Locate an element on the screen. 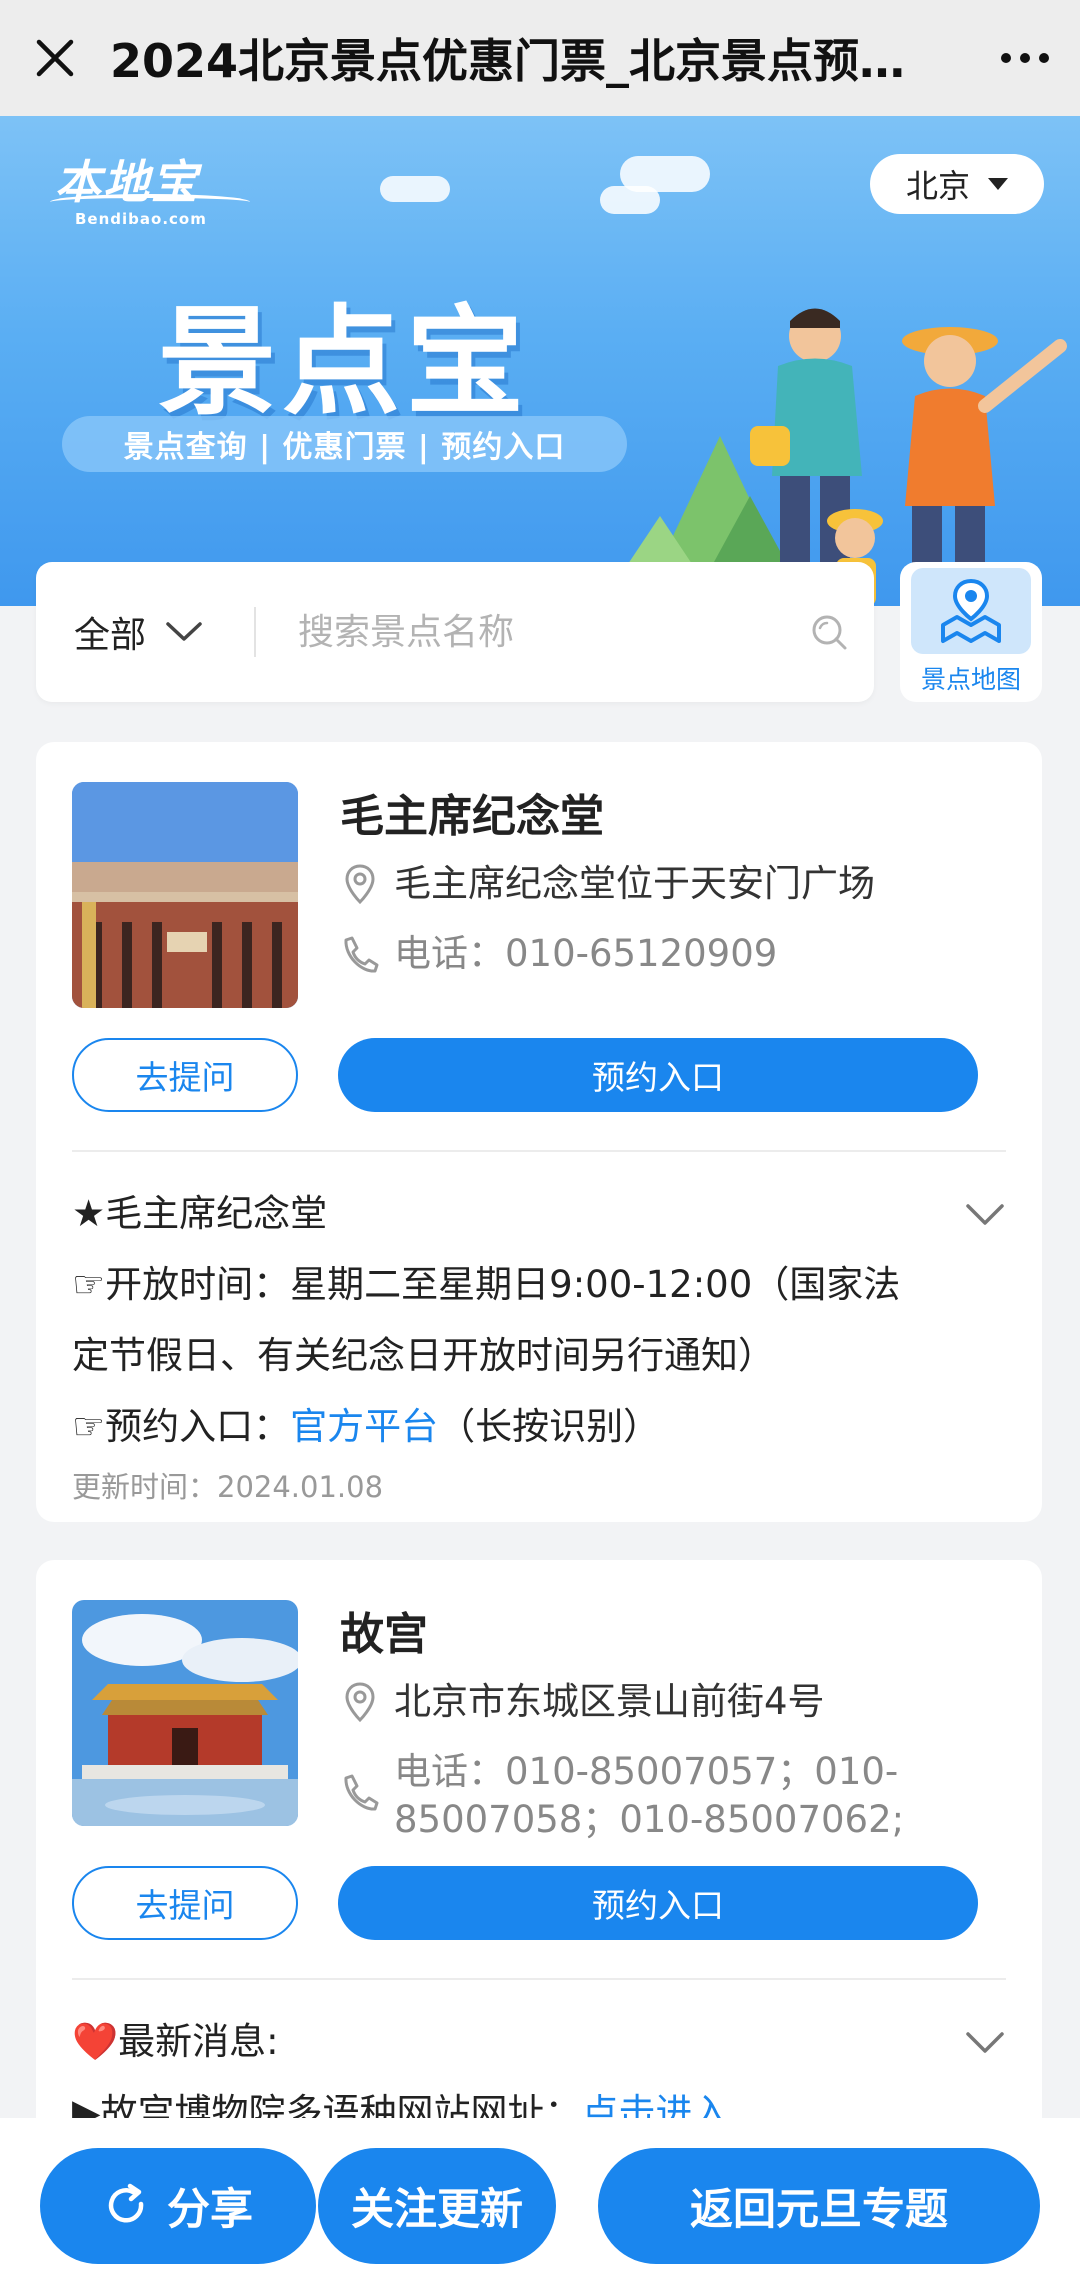 This screenshot has width=1080, height=2272. back-to-new-year-topic-button: 返回元旦专题 is located at coordinates (819, 2206).